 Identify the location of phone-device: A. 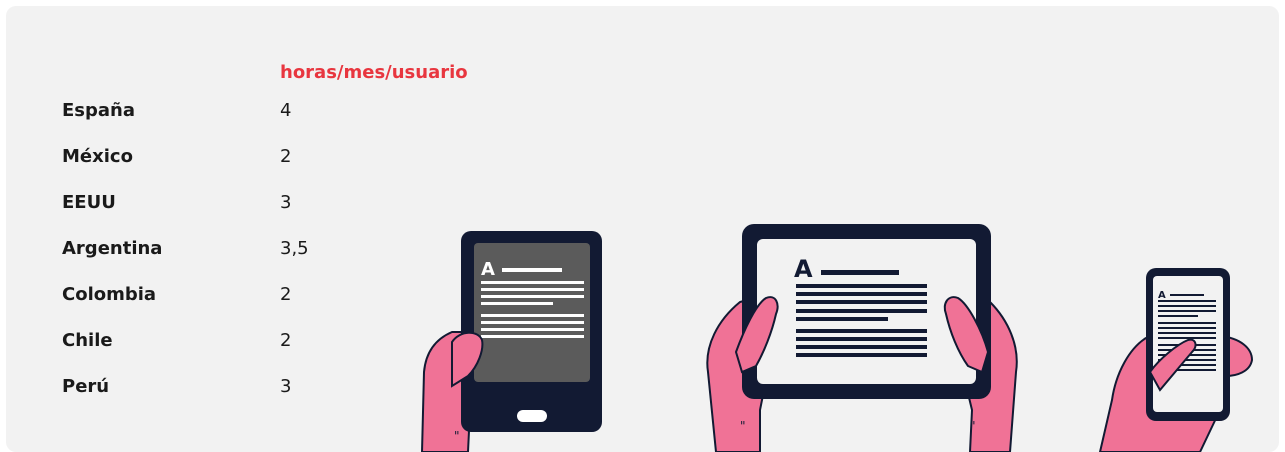
(1176, 360).